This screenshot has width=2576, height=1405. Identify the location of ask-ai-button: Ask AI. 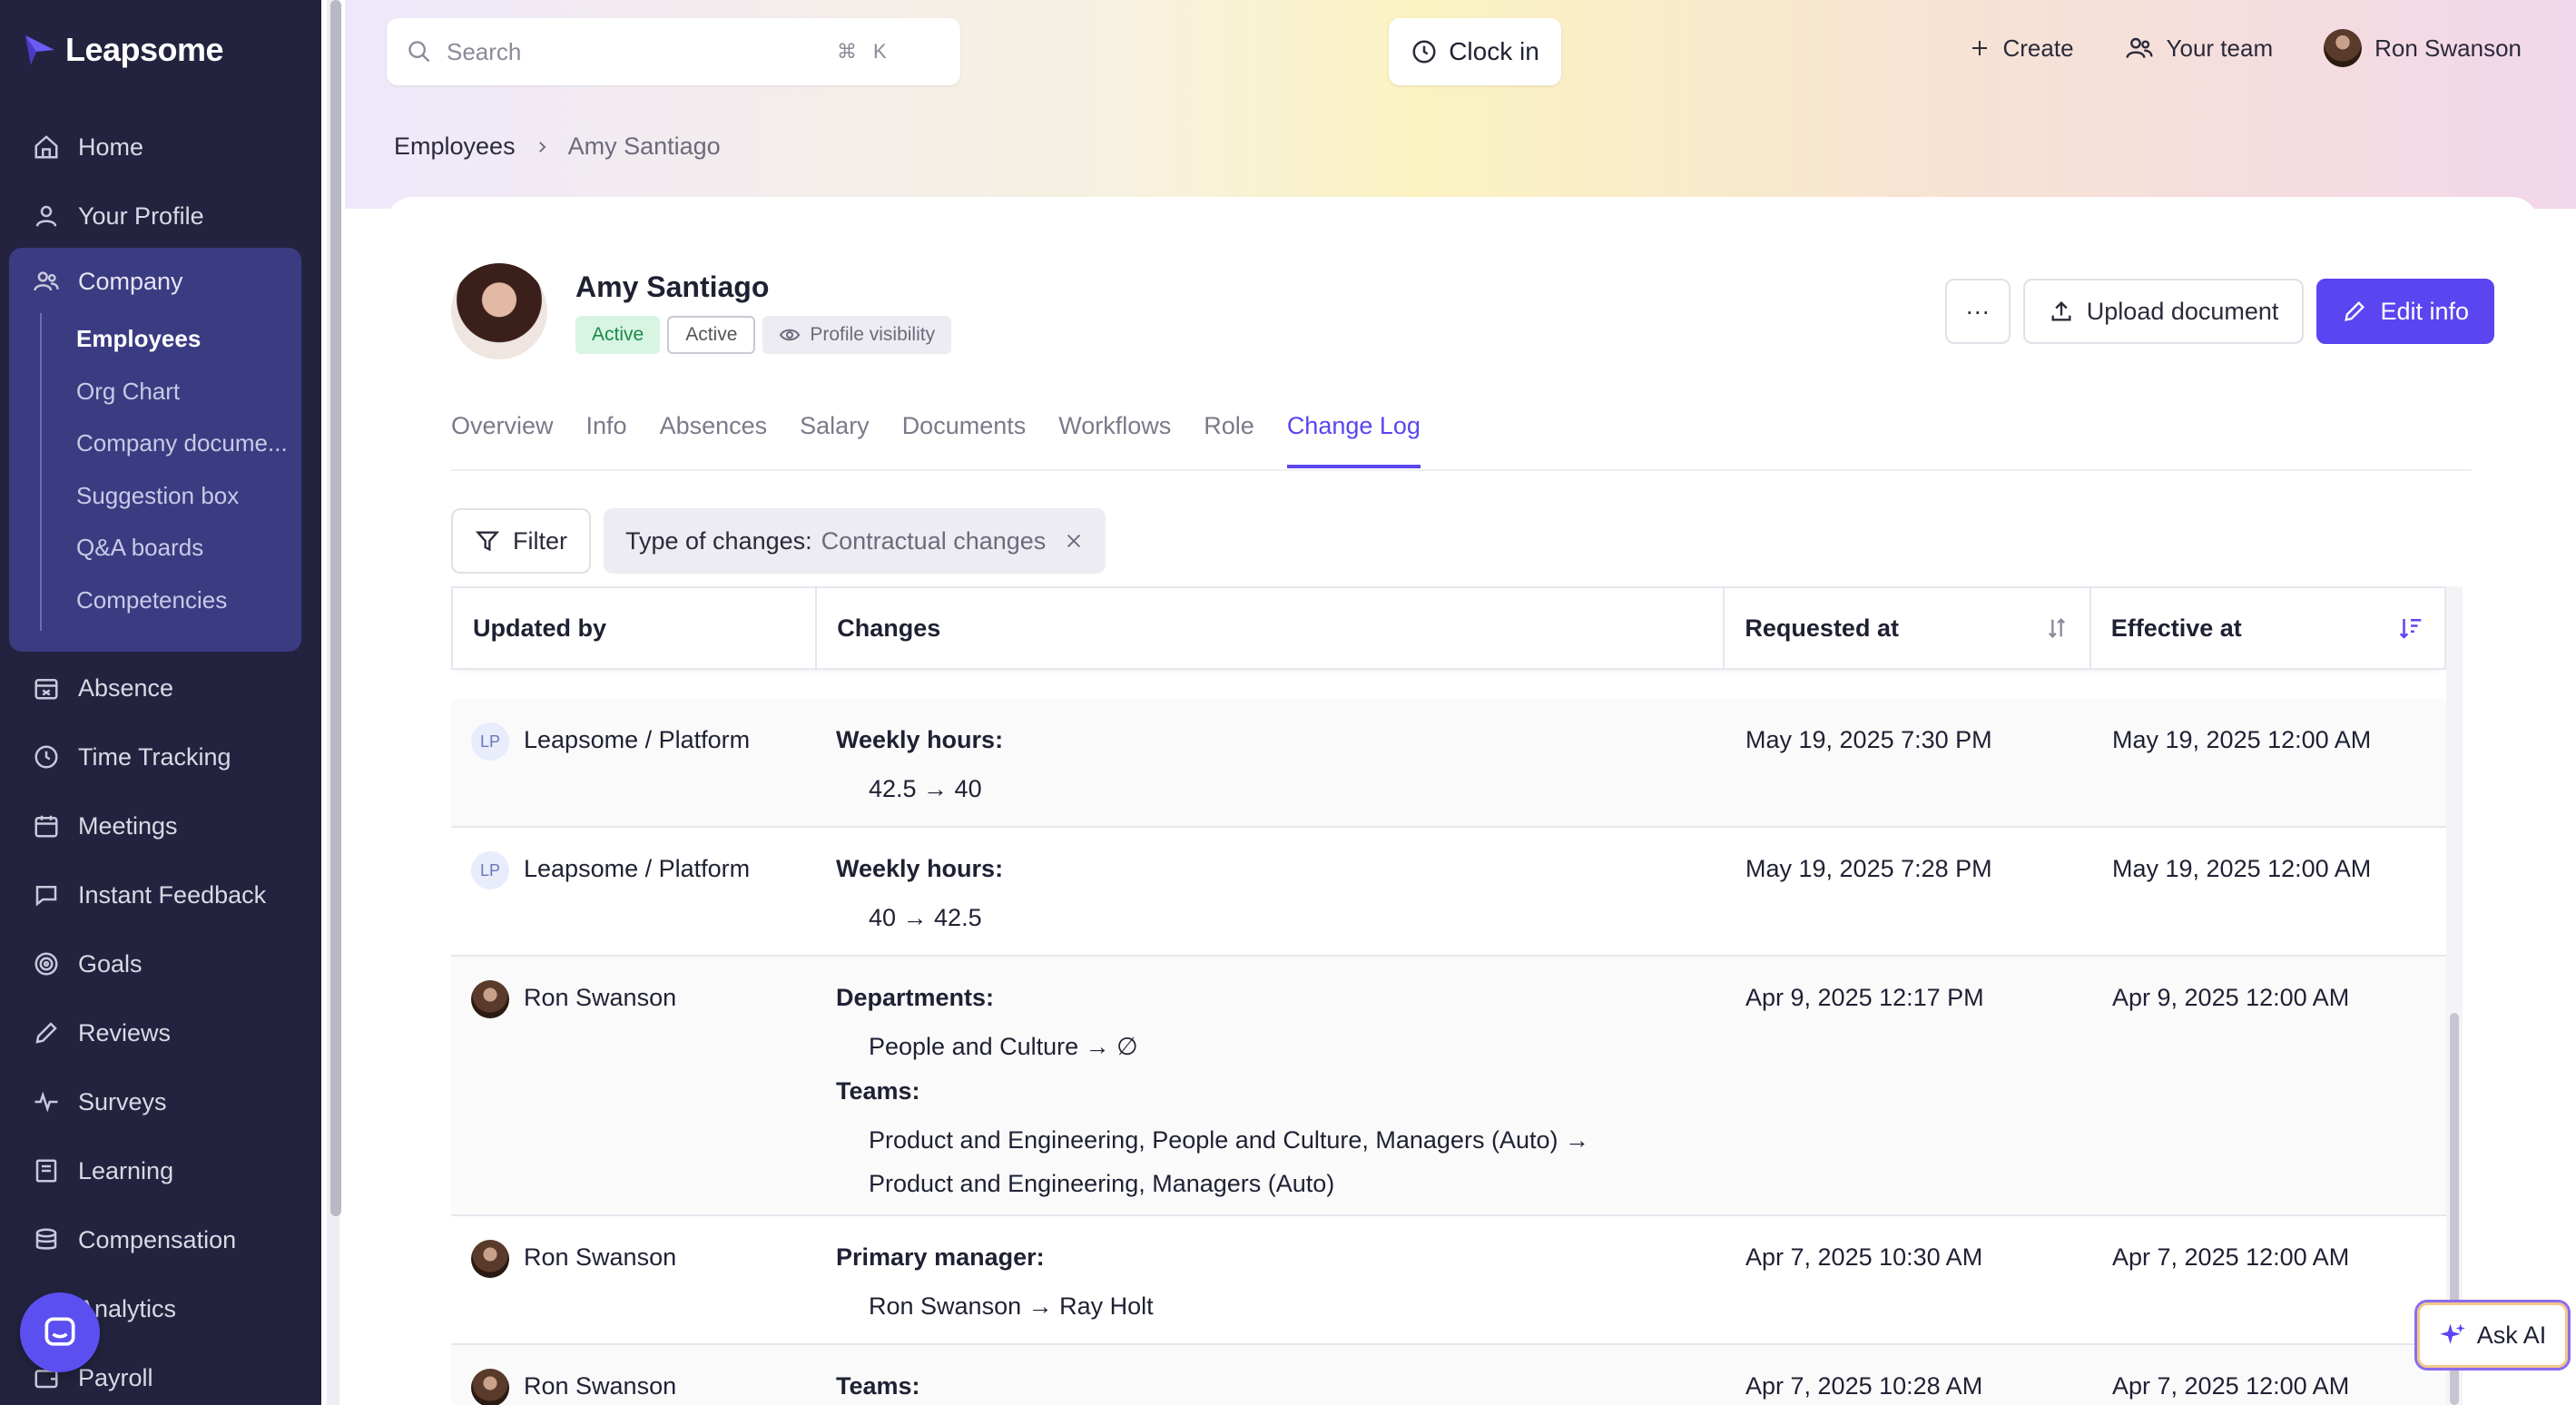
(2492, 1335).